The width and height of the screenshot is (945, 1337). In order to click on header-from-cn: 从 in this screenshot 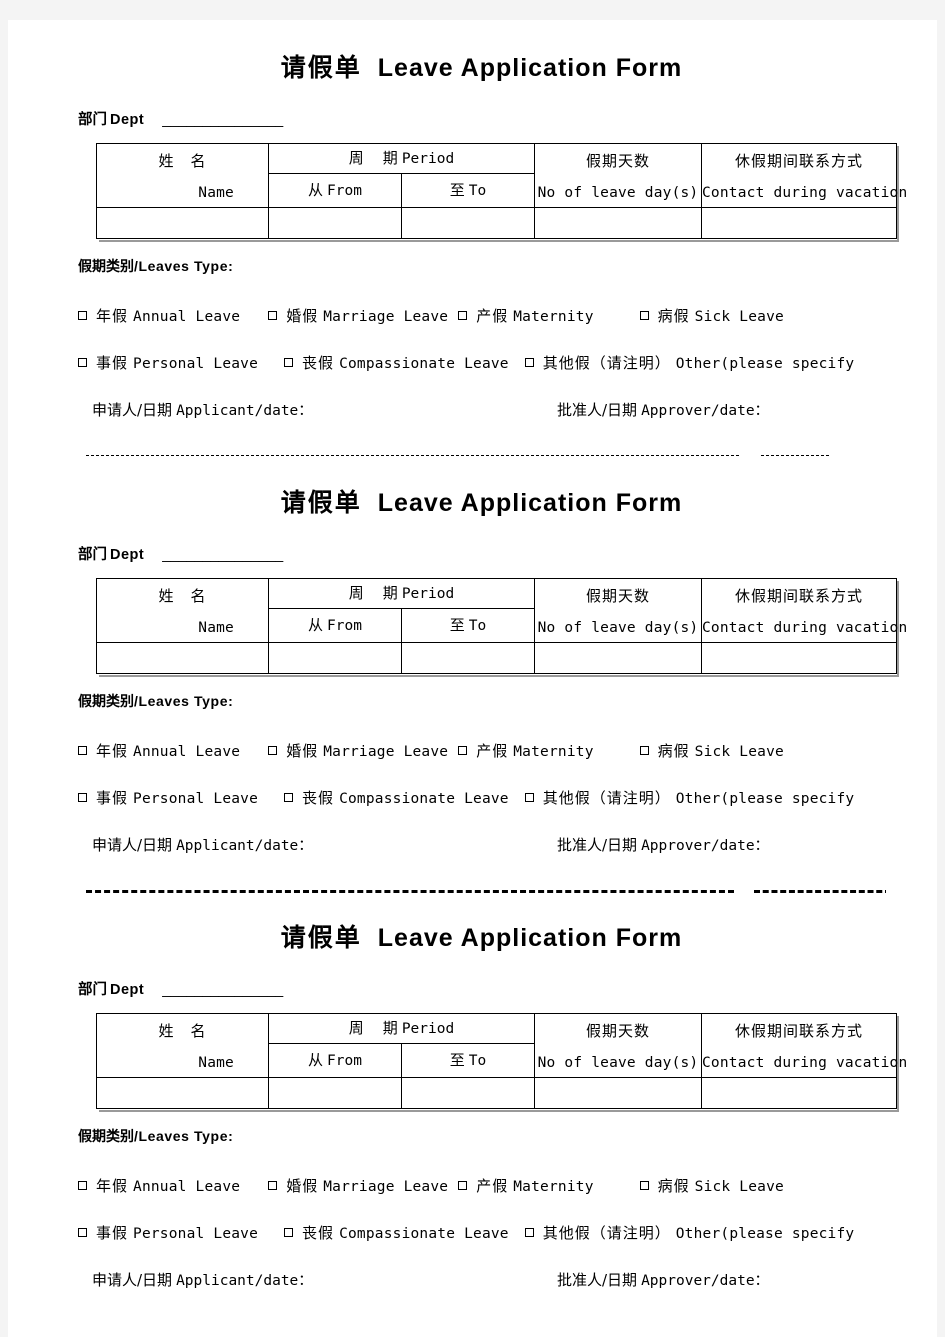, I will do `click(316, 190)`.